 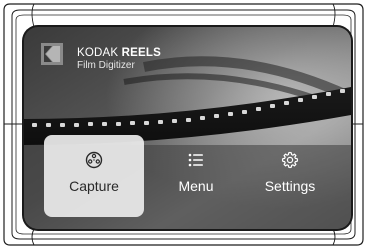 I want to click on settings-label: Settings, so click(x=290, y=186).